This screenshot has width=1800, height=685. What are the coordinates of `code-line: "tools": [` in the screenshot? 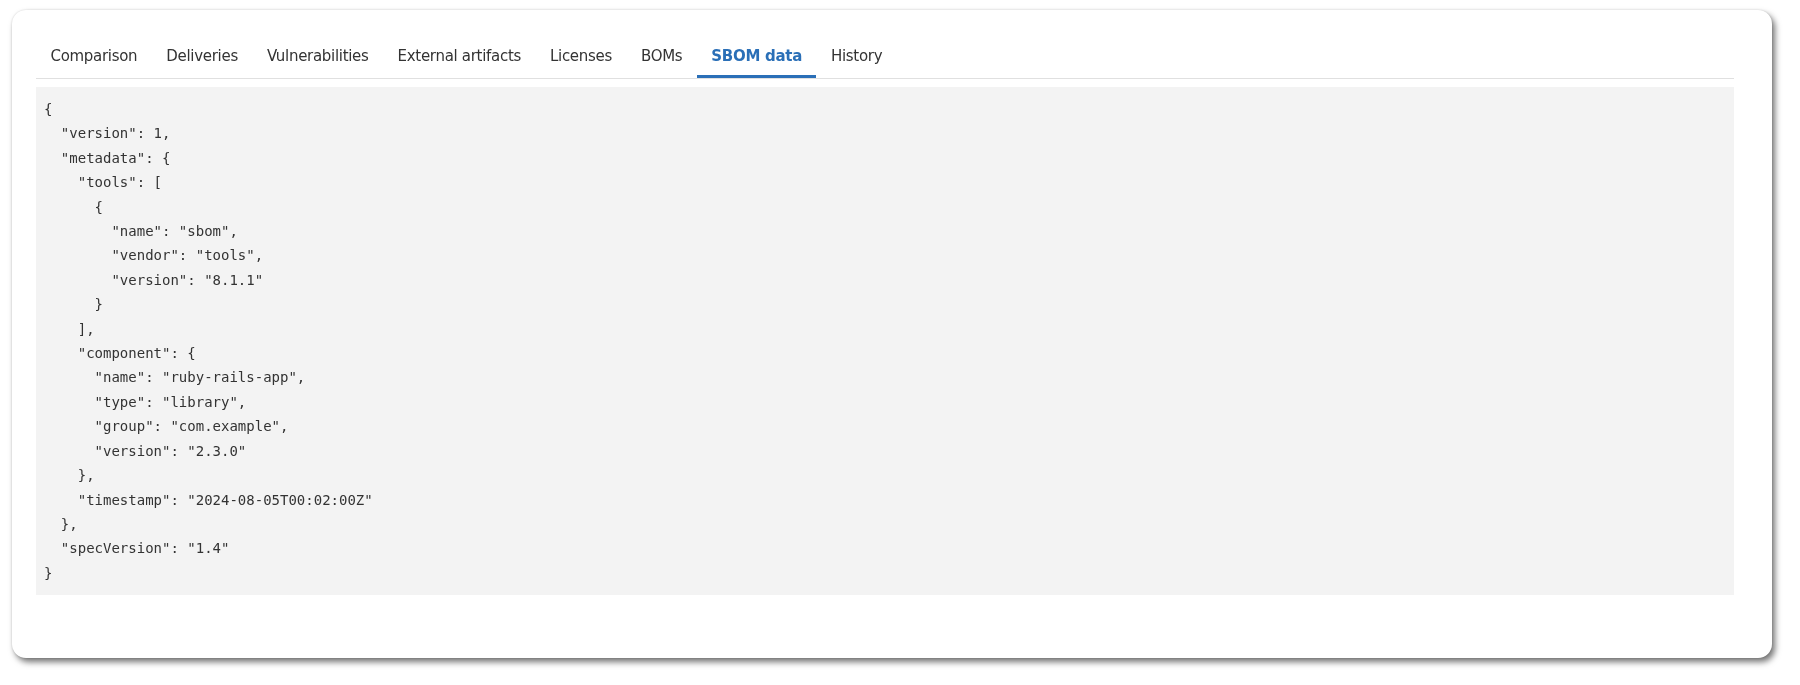 It's located at (119, 183).